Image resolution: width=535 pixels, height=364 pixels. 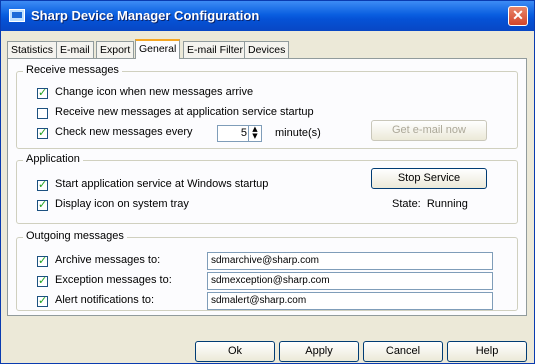 I want to click on ok-button: Ok, so click(x=235, y=351).